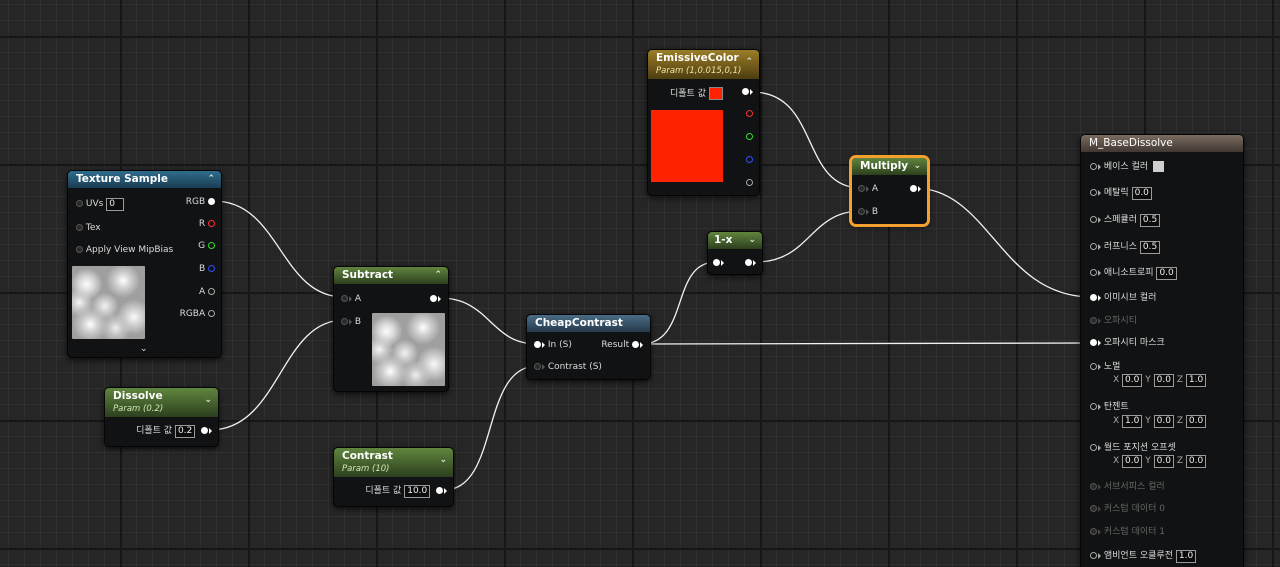  What do you see at coordinates (1160, 421) in the screenshot?
I see `tangent-xyz-fields: X 1.0 Y 0.0 Z 0.0` at bounding box center [1160, 421].